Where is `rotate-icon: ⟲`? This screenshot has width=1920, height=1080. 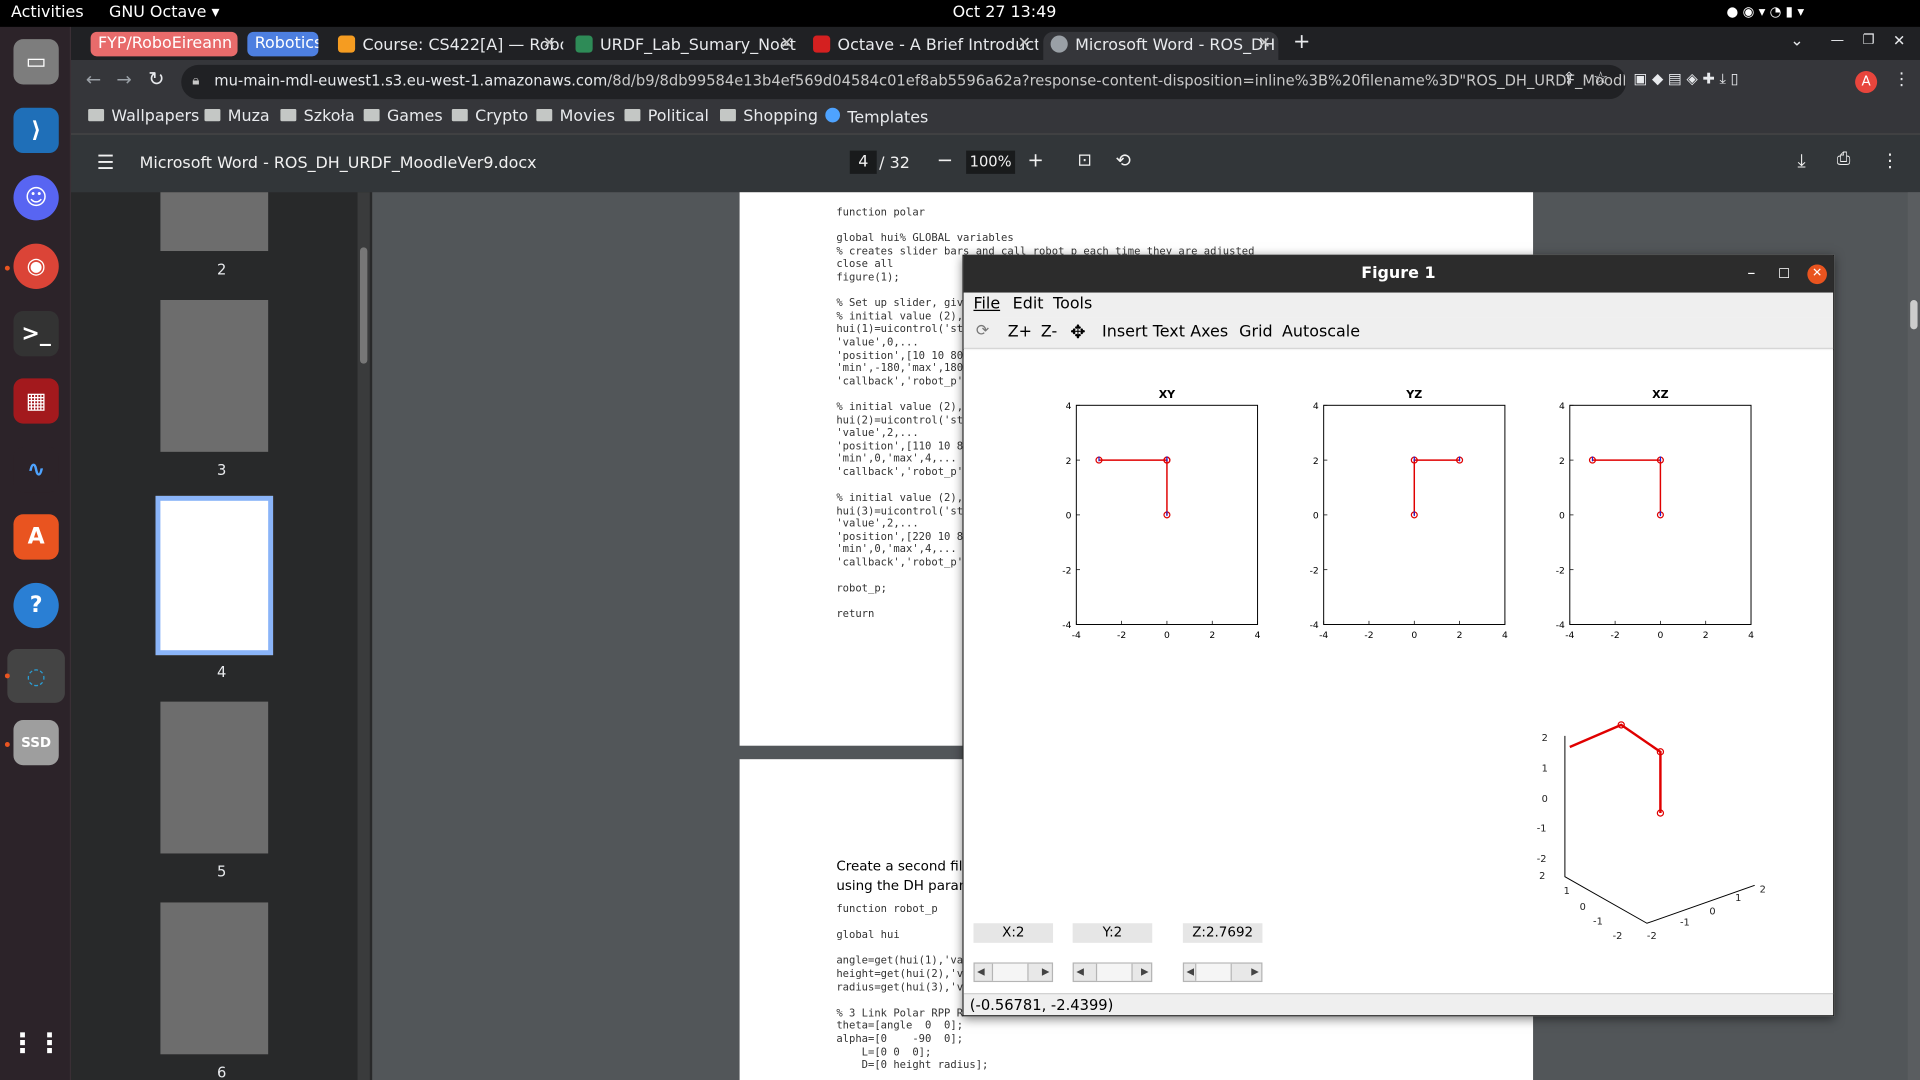 rotate-icon: ⟲ is located at coordinates (1123, 160).